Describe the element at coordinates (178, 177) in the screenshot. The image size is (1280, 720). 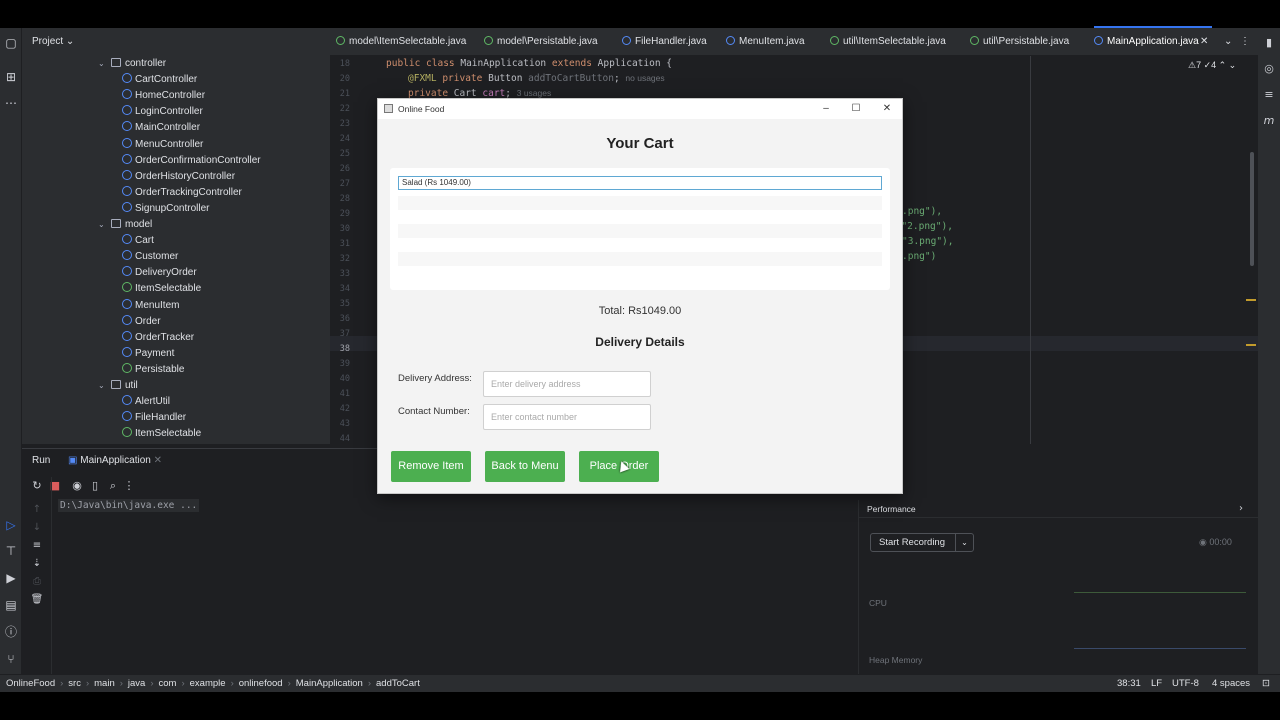
I see `tree-item: OrderHistoryController` at that location.